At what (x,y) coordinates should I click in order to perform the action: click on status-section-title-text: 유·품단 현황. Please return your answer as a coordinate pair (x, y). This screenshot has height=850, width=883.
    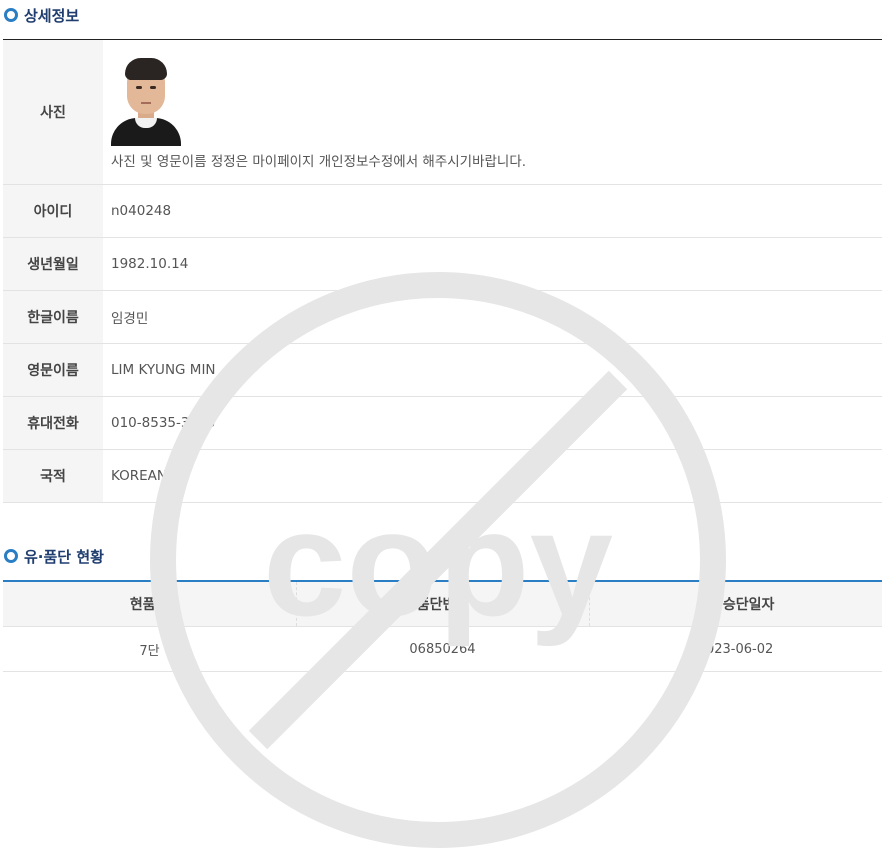
    Looking at the image, I should click on (64, 556).